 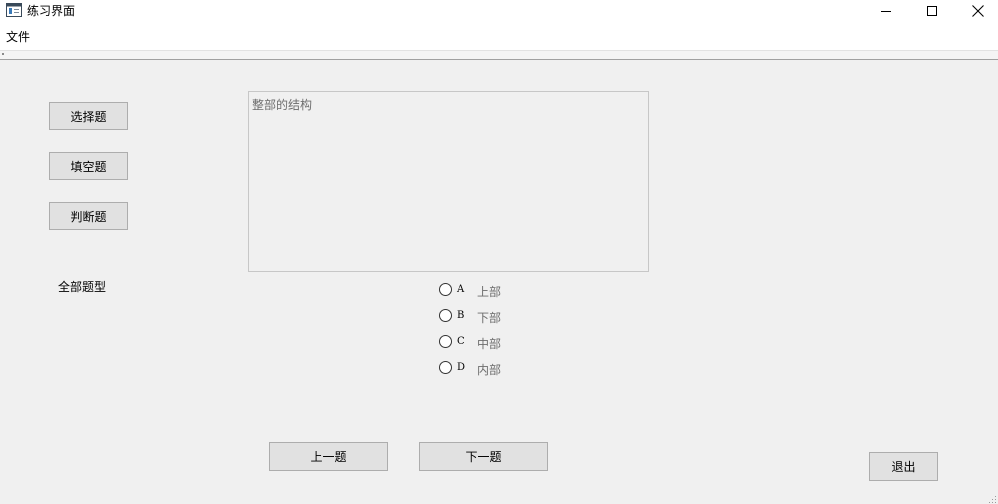 What do you see at coordinates (82, 287) in the screenshot?
I see `all-types-label: 全部题型` at bounding box center [82, 287].